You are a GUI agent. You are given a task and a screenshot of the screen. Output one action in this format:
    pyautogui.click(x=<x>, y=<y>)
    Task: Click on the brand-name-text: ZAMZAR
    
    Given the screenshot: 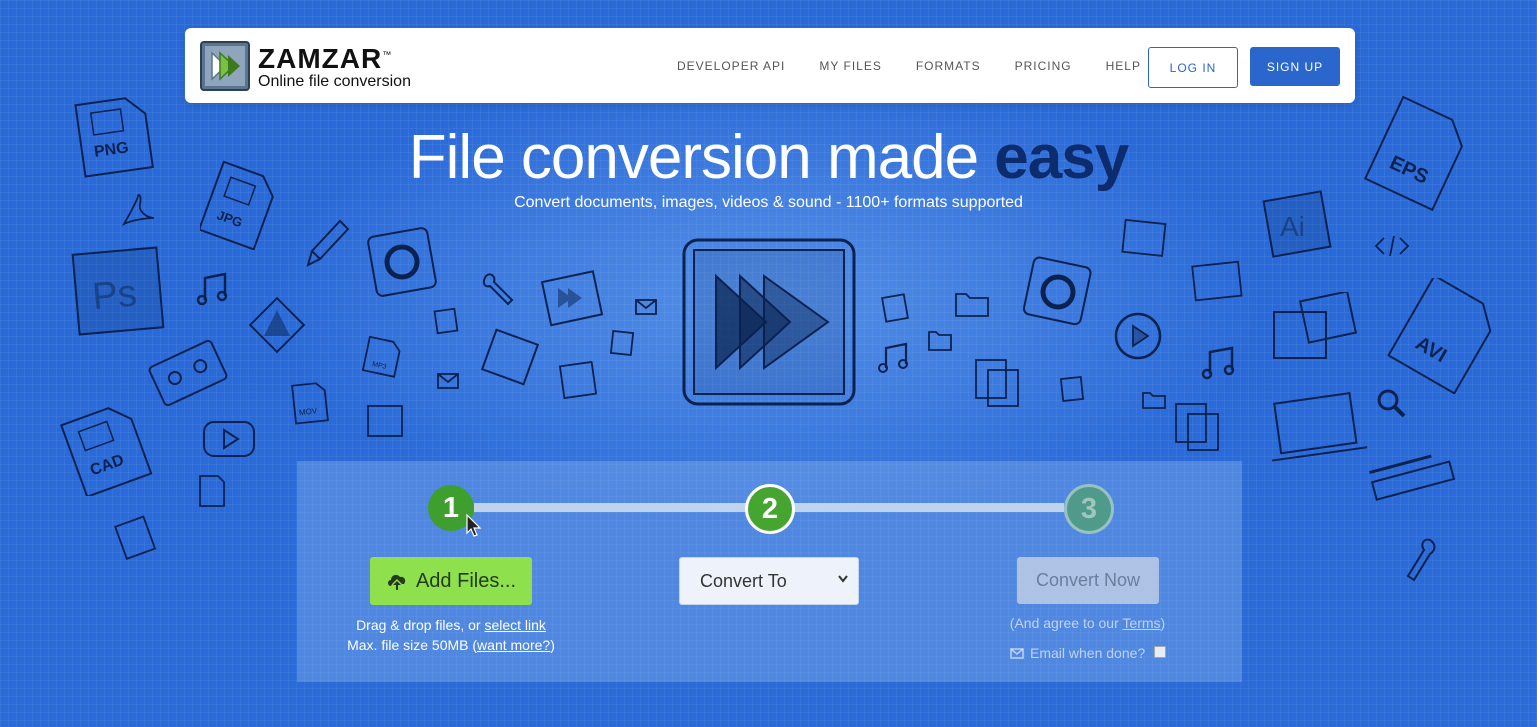 What is the action you would take?
    pyautogui.click(x=320, y=58)
    